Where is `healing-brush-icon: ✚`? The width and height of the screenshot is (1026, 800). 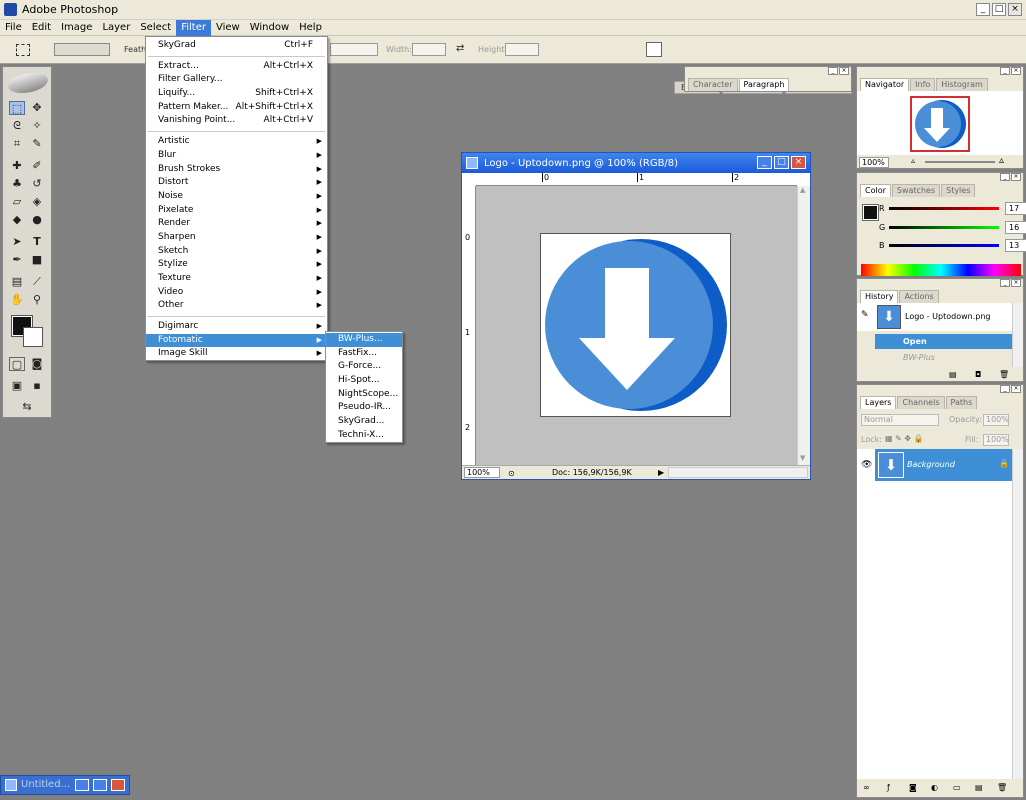 healing-brush-icon: ✚ is located at coordinates (17, 166).